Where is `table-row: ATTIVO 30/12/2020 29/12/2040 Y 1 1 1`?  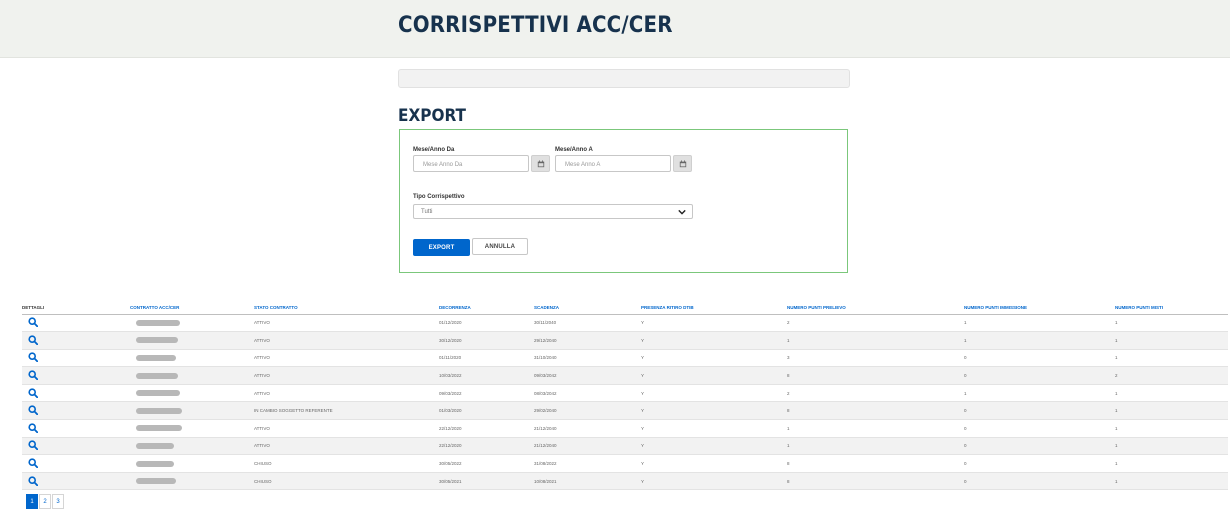
table-row: ATTIVO 30/12/2020 29/12/2040 Y 1 1 1 is located at coordinates (625, 340).